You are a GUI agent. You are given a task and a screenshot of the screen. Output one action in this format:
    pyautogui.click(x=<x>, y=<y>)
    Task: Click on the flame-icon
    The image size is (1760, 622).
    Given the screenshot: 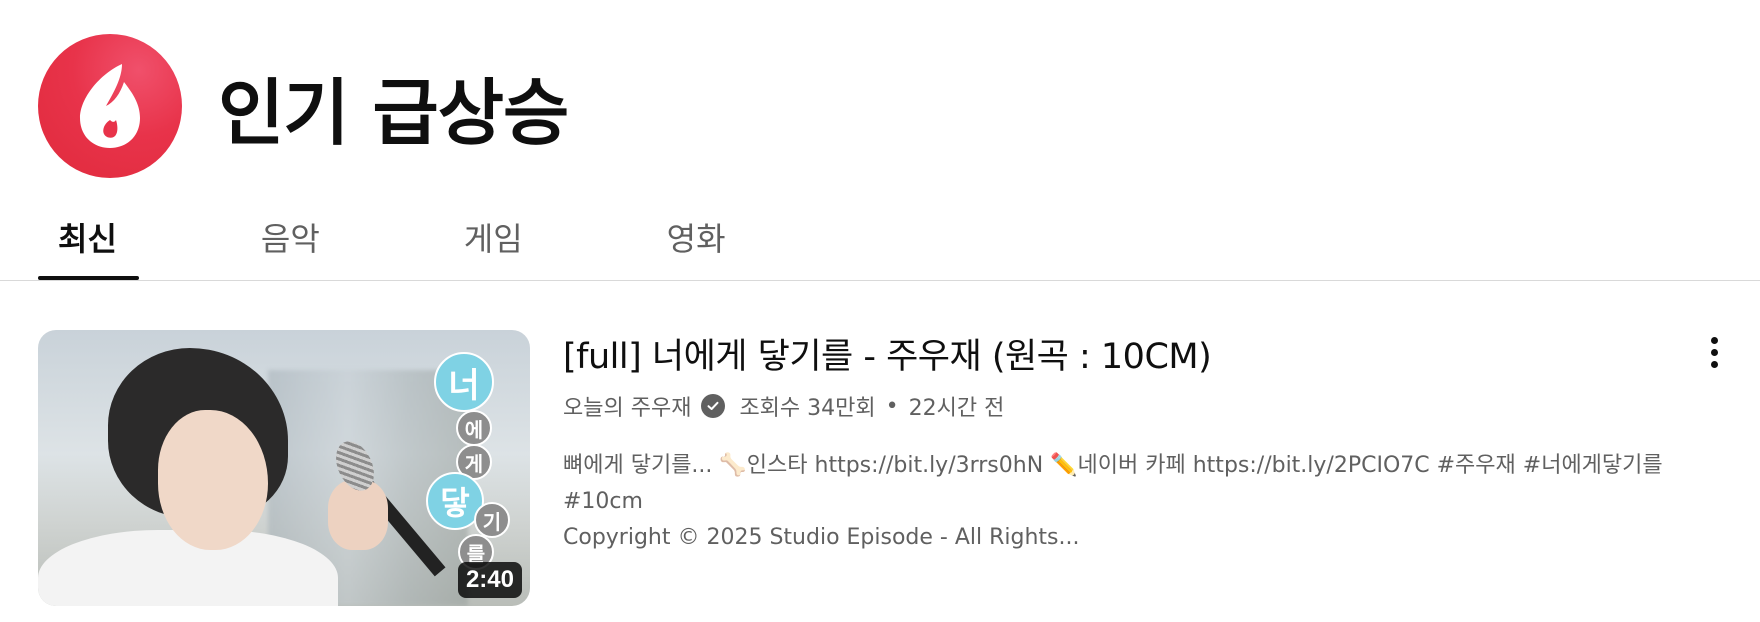 What is the action you would take?
    pyautogui.click(x=110, y=106)
    